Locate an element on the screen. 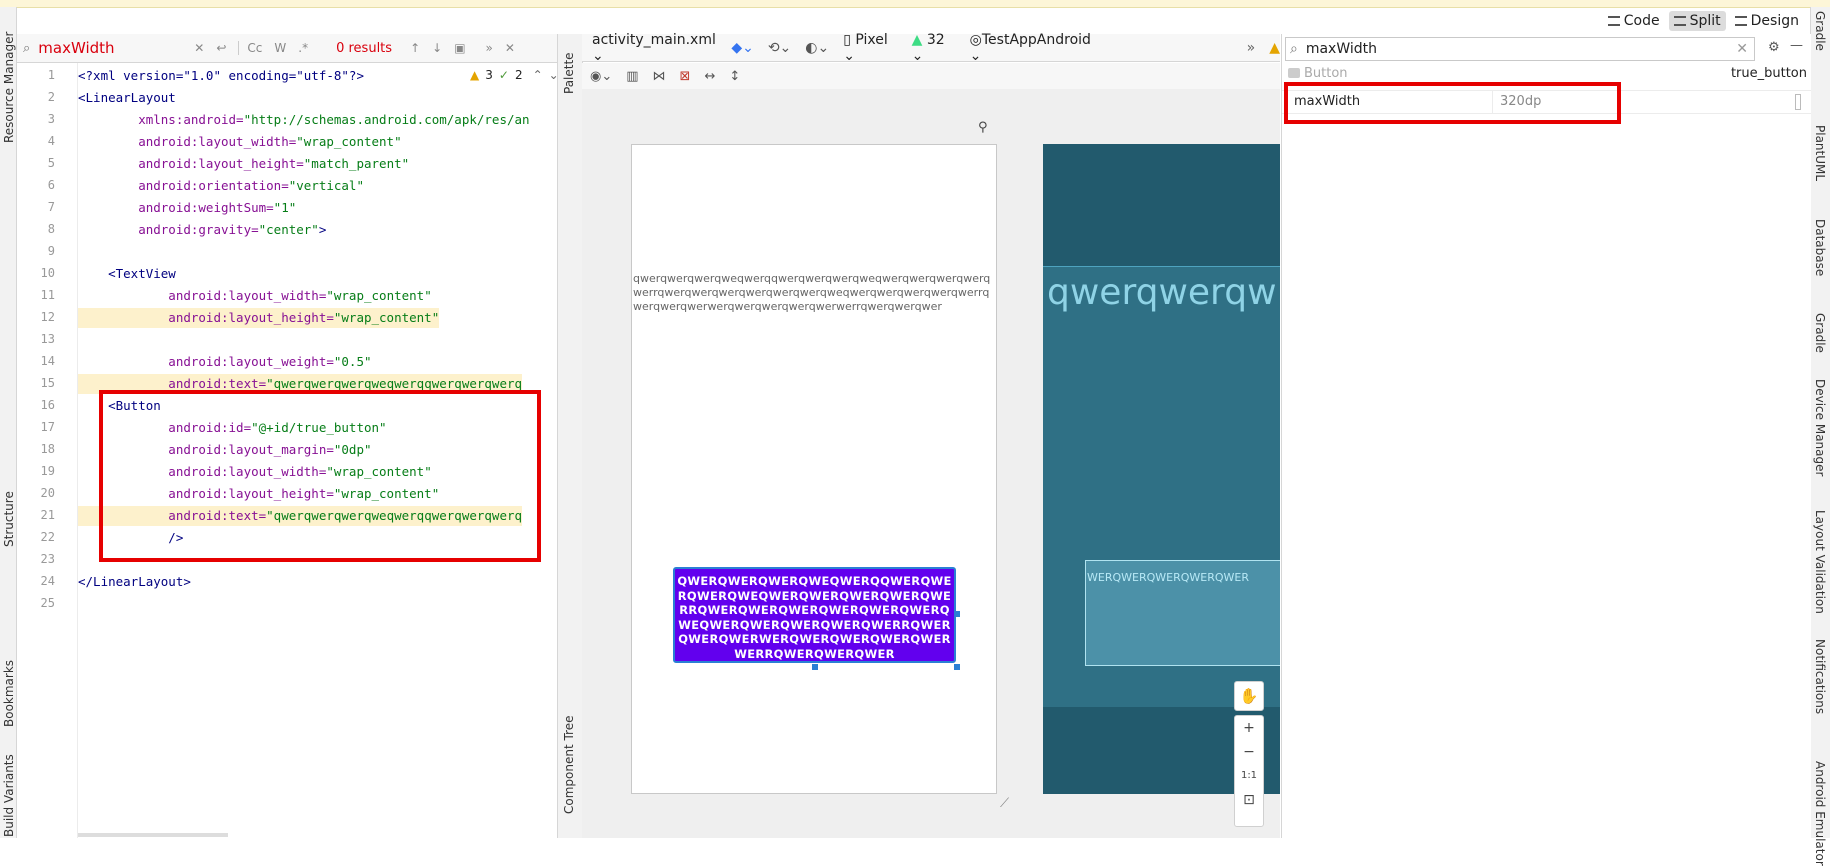 Image resolution: width=1830 pixels, height=866 pixels. blueprint-textview: qwerqwerqw is located at coordinates (1162, 292).